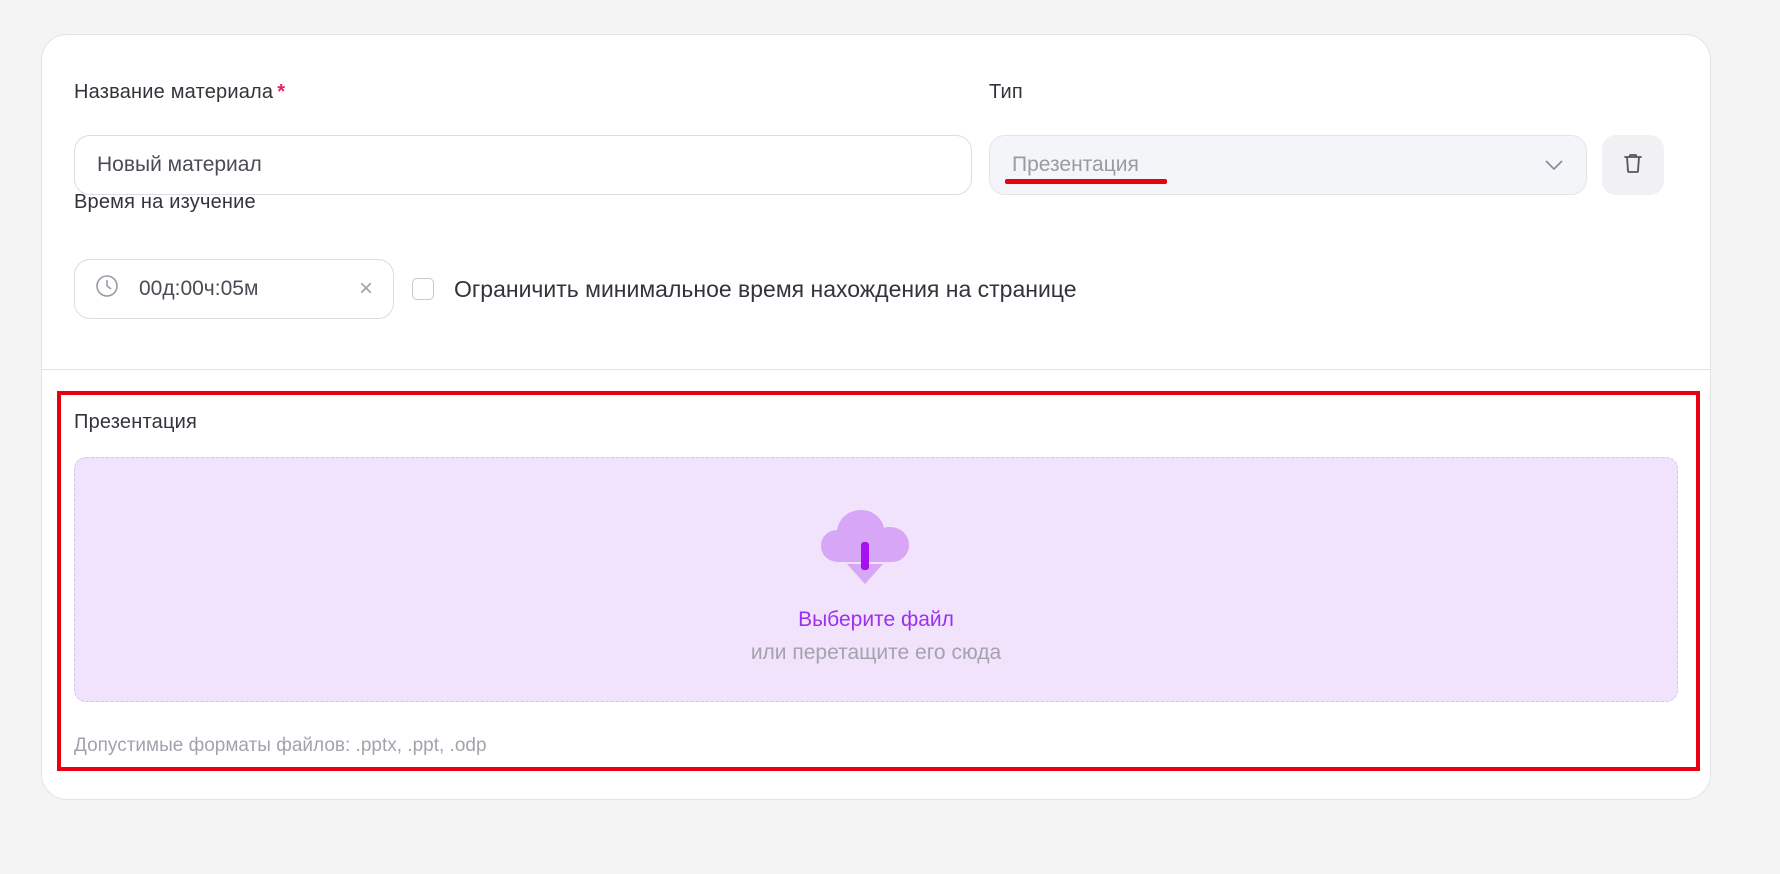 This screenshot has width=1780, height=874. I want to click on name-label: Название материала *, so click(179, 92).